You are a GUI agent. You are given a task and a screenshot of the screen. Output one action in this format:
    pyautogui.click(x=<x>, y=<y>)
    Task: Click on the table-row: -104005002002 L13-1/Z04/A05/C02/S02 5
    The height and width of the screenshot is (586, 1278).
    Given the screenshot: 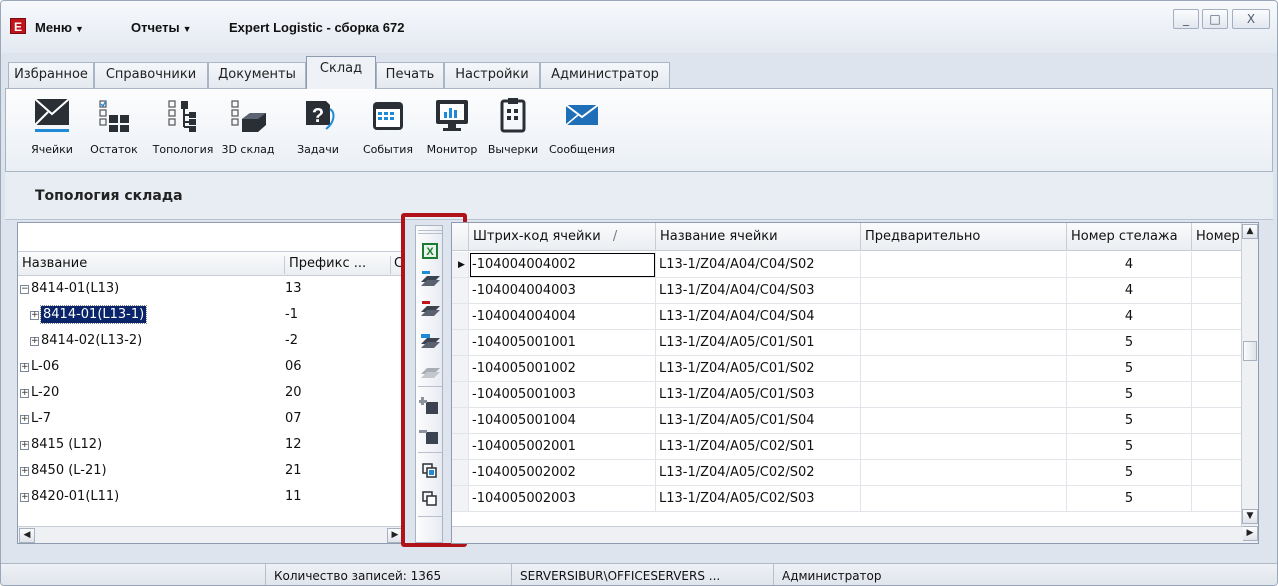 What is the action you would take?
    pyautogui.click(x=855, y=473)
    